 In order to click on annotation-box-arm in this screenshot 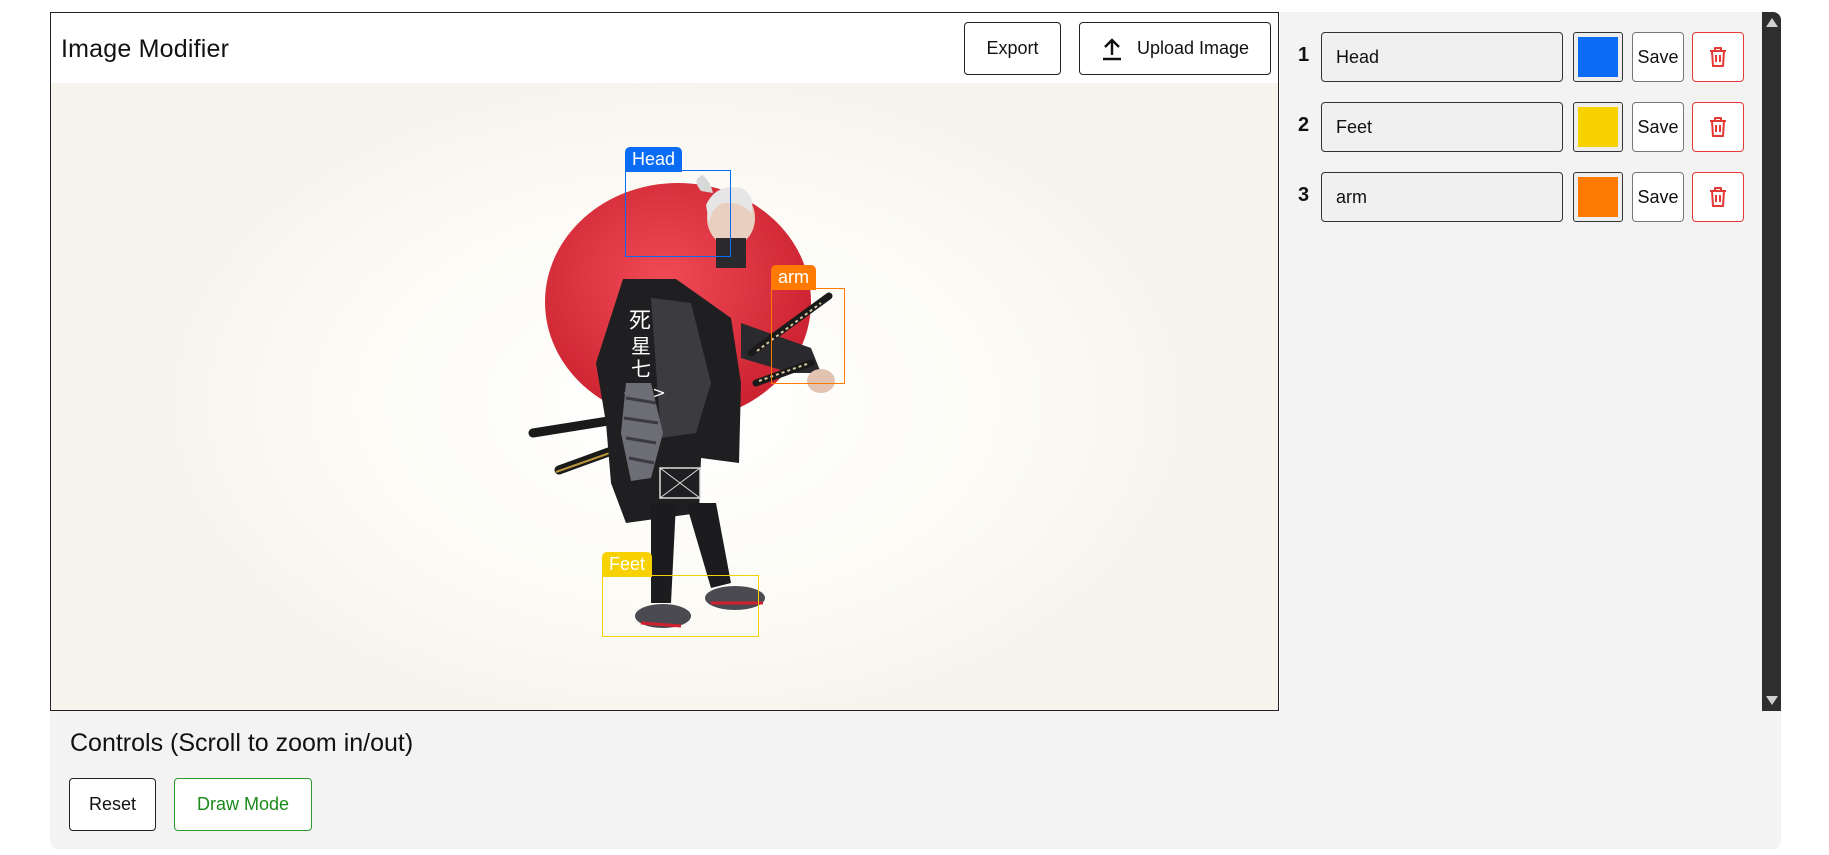, I will do `click(808, 336)`.